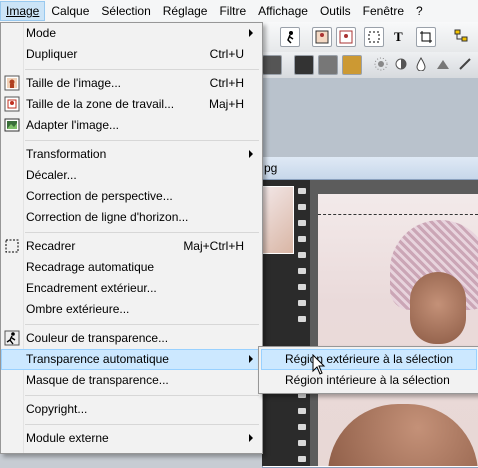 Image resolution: width=478 pixels, height=468 pixels. I want to click on submenu-item-region-exterieure: Région extérieure à la sélection, so click(369, 359).